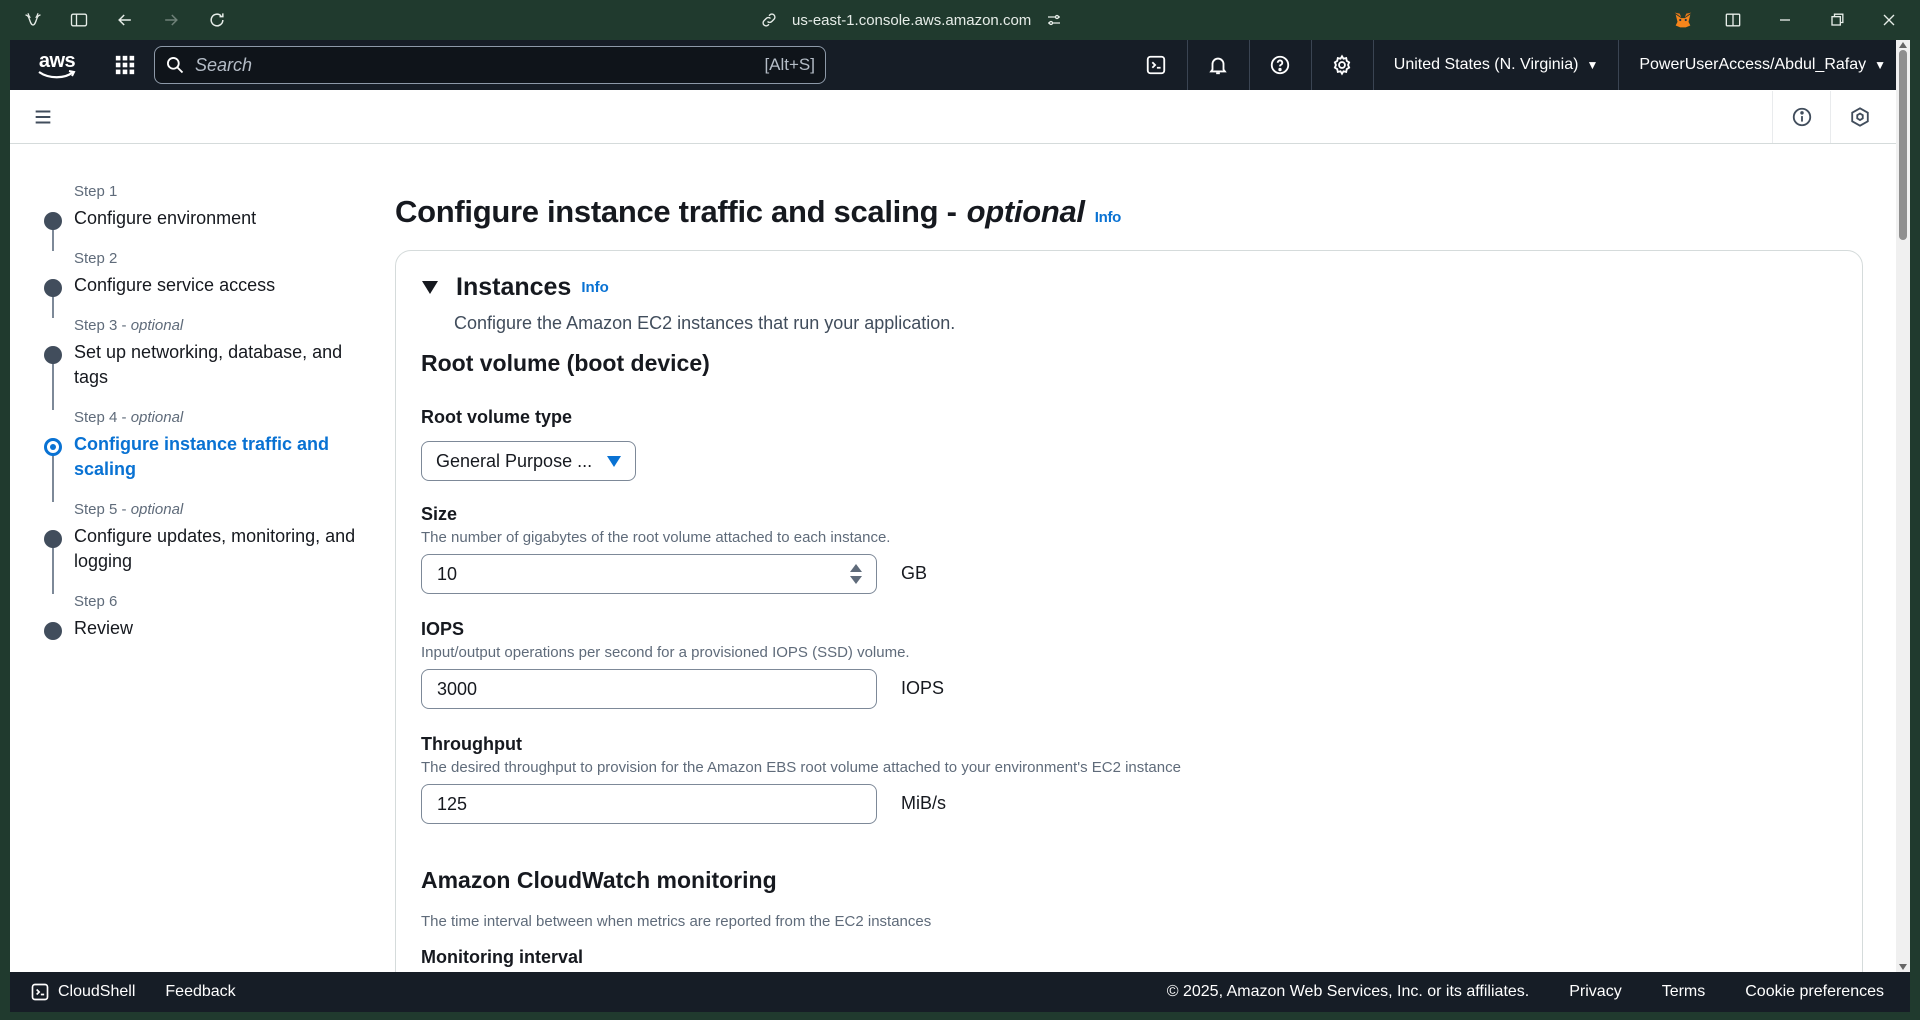 The image size is (1920, 1020). Describe the element at coordinates (595, 287) in the screenshot. I see `panel-info-link: Info` at that location.